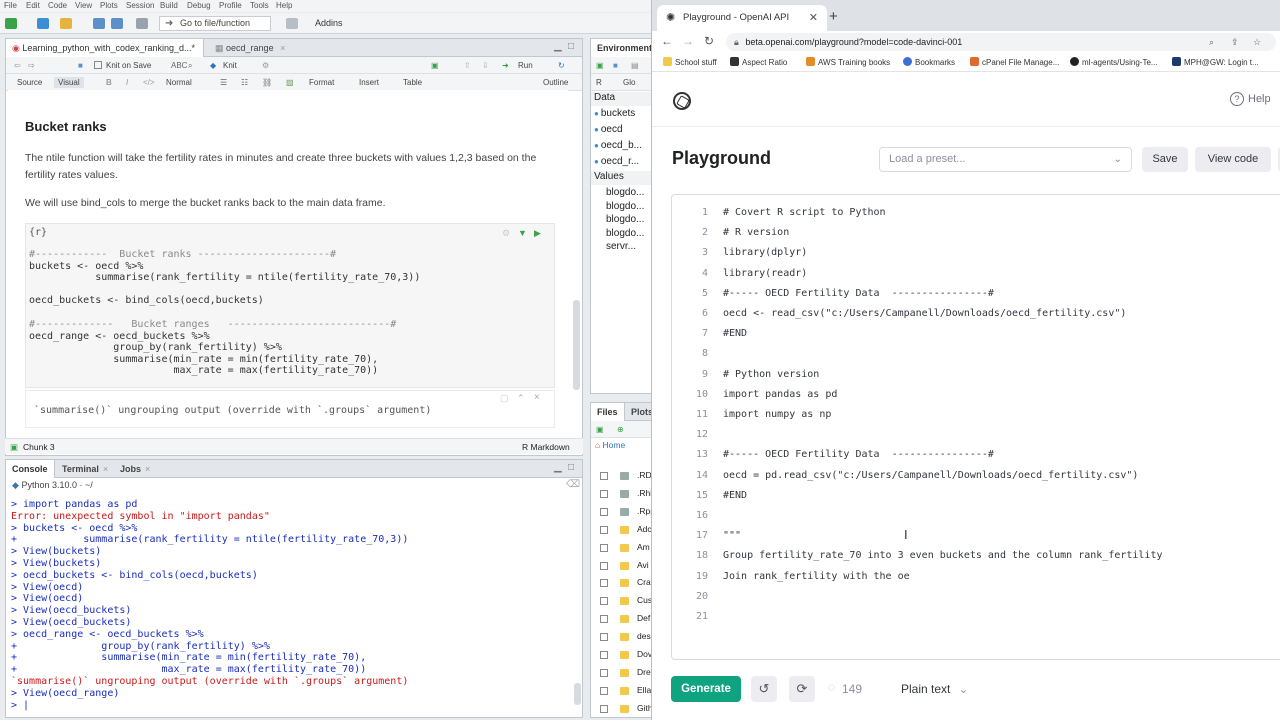  Describe the element at coordinates (709, 41) in the screenshot. I see `reload-icon: ↻` at that location.